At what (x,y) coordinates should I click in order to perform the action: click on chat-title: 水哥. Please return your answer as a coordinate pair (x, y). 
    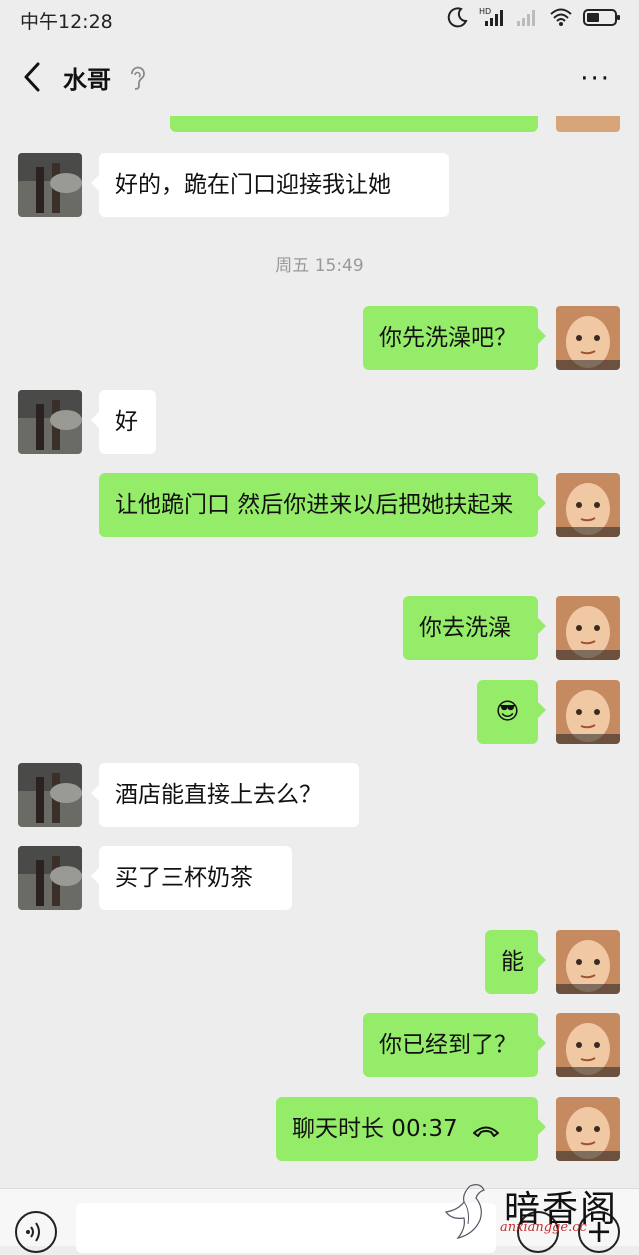
    Looking at the image, I should click on (87, 80).